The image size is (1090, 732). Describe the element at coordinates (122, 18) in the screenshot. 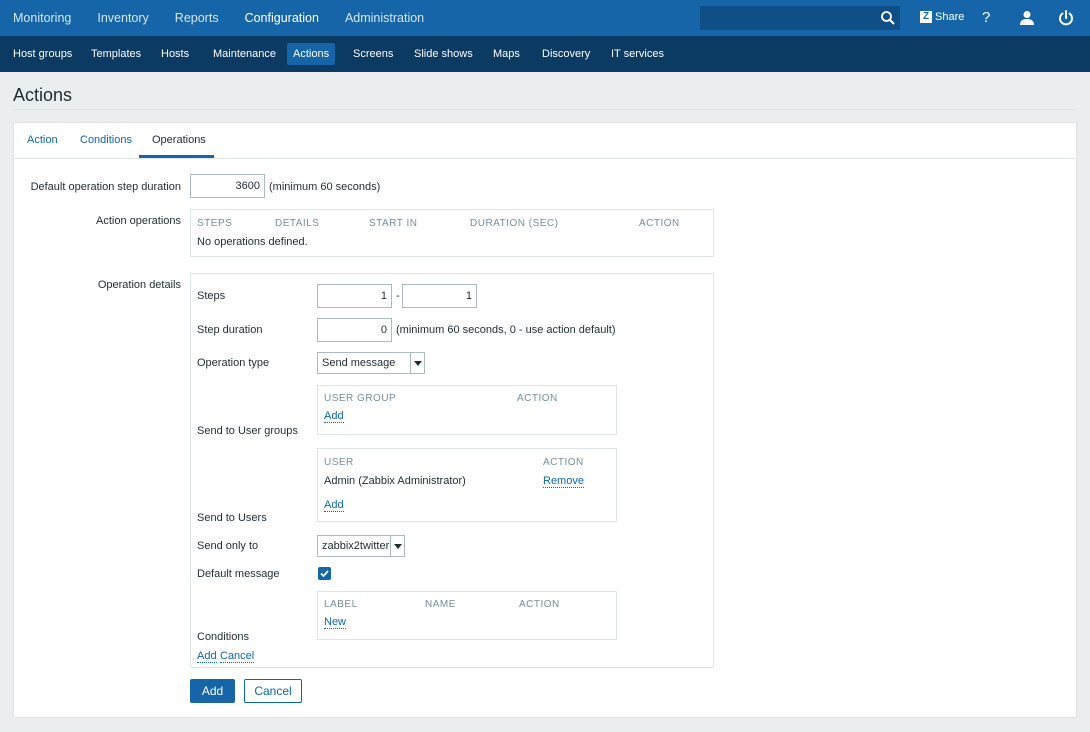

I see `menu-inventory: Inventory` at that location.